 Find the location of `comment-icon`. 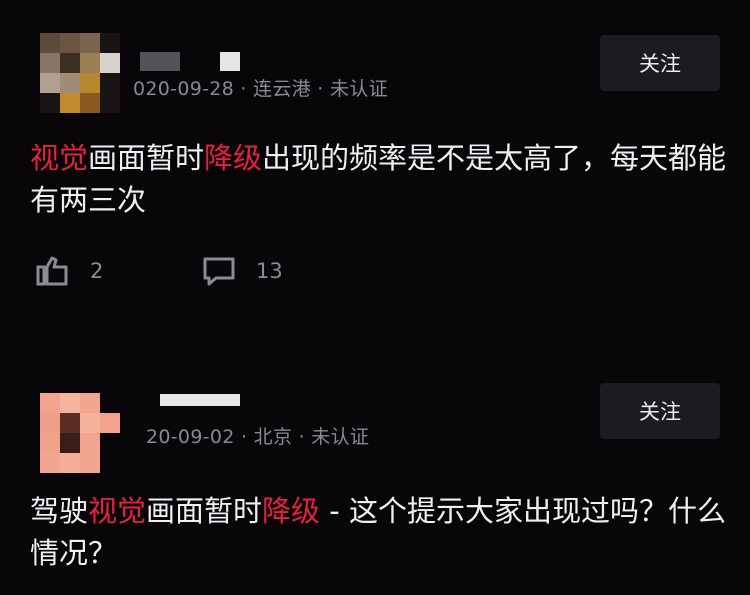

comment-icon is located at coordinates (219, 271).